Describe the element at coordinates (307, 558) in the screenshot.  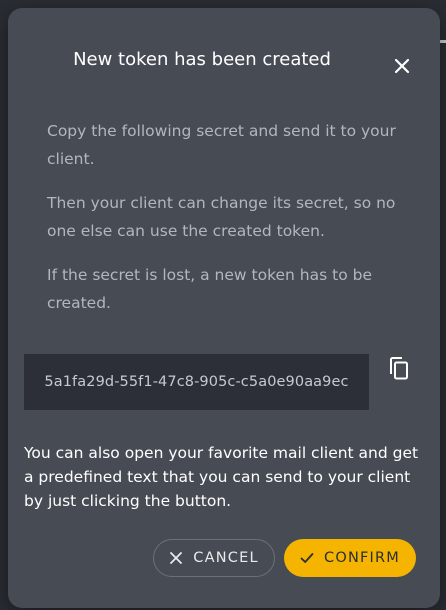
I see `check-icon` at that location.